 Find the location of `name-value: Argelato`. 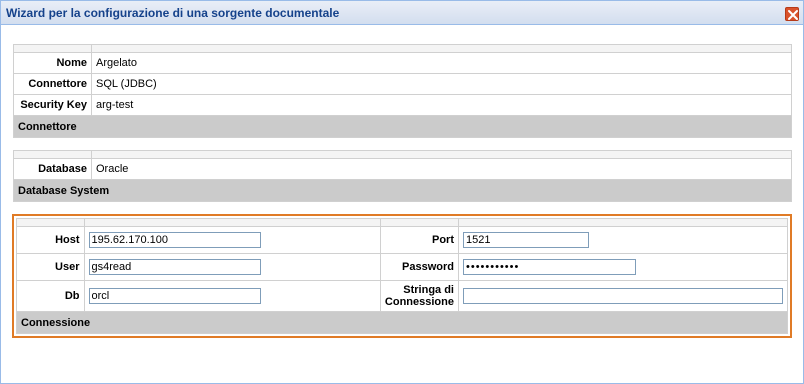

name-value: Argelato is located at coordinates (441, 63).